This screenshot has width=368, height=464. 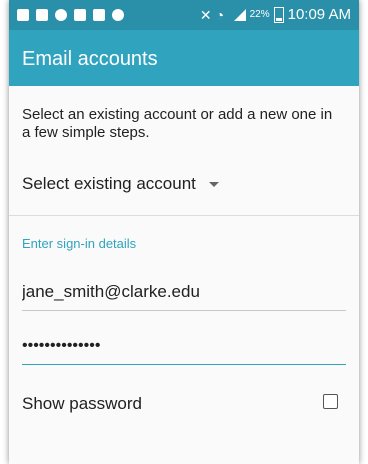 I want to click on show-password-checkbox, so click(x=330, y=401).